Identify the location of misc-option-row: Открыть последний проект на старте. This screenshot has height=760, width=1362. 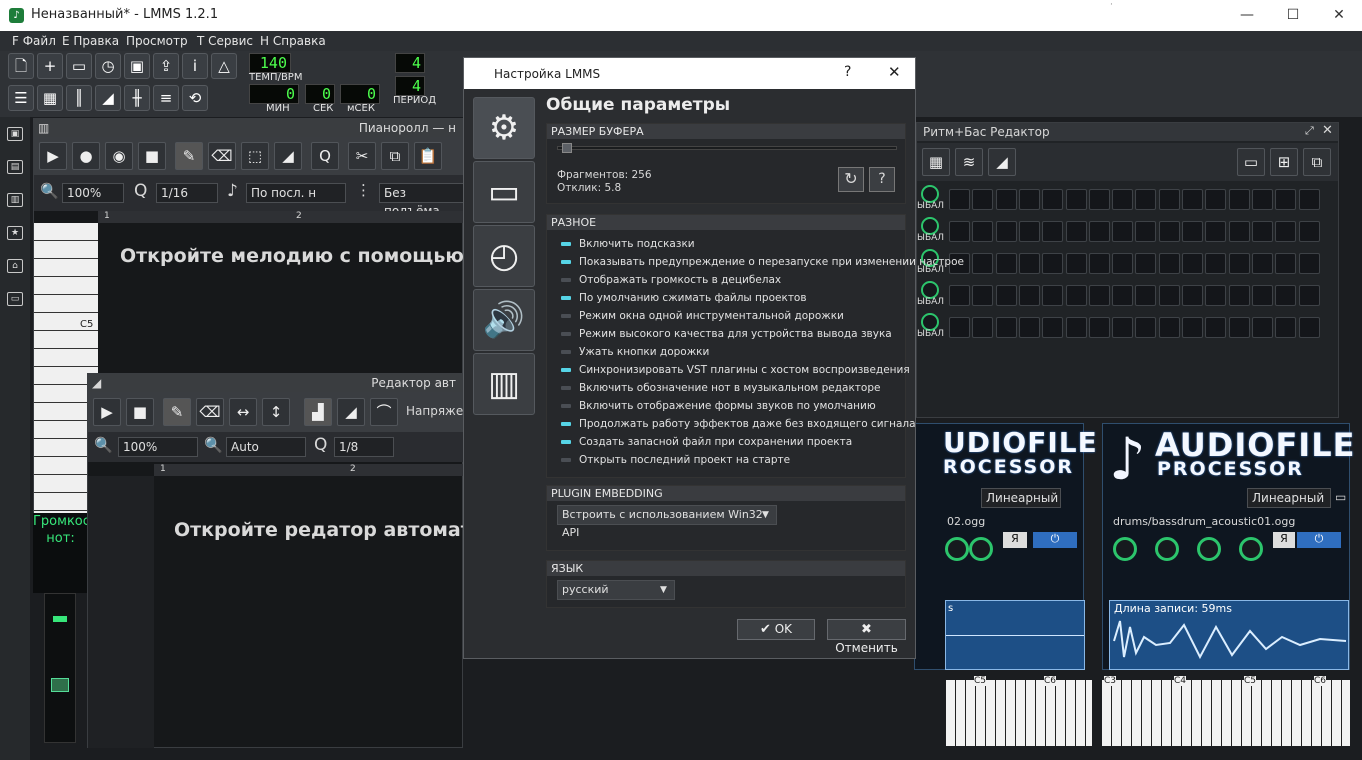
(675, 460).